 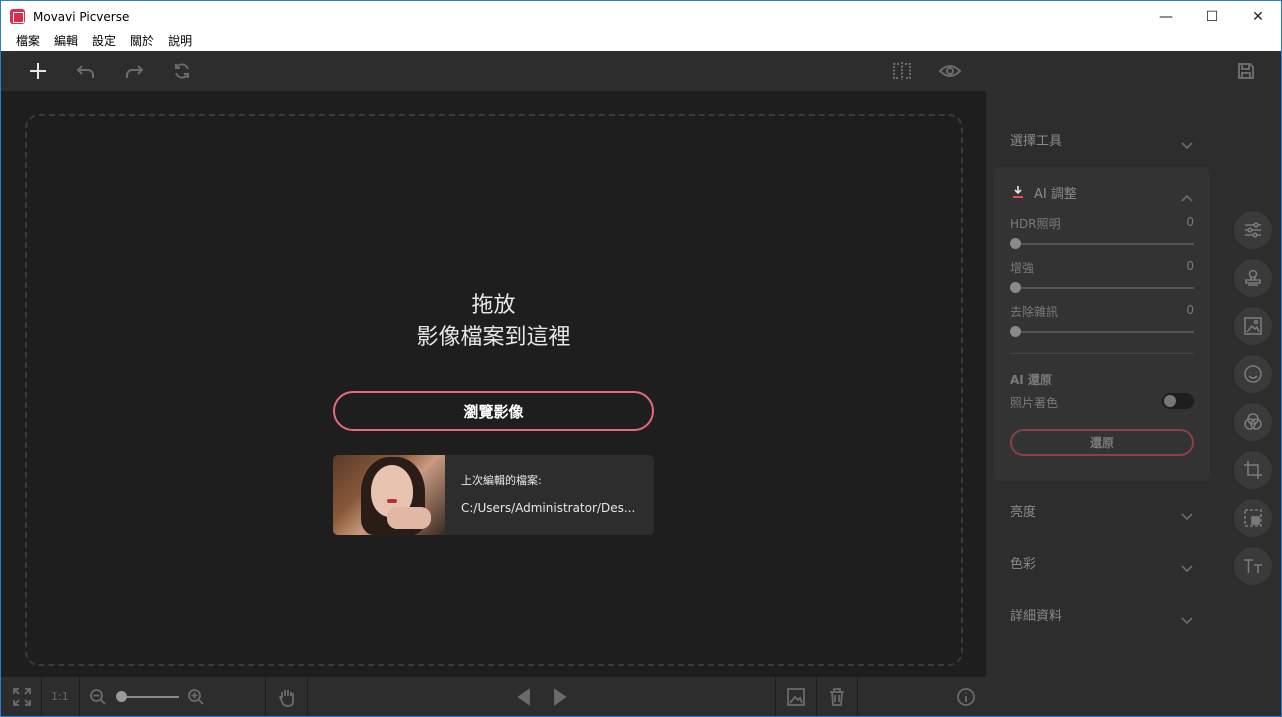 I want to click on menu-help: 說明, so click(x=180, y=41).